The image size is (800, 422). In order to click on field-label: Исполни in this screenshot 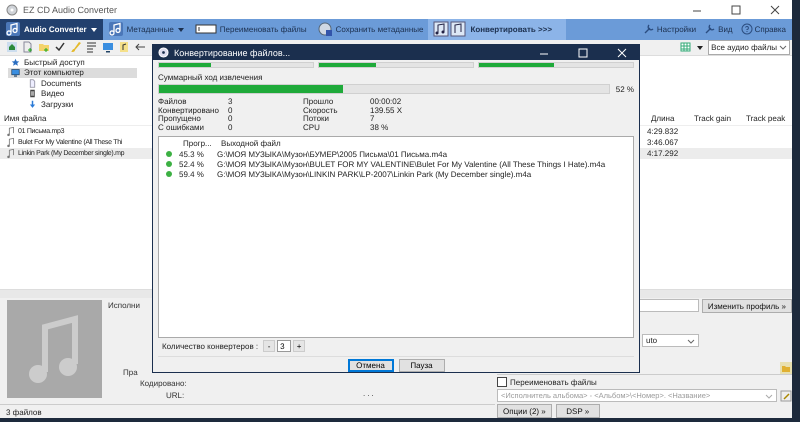, I will do `click(124, 305)`.